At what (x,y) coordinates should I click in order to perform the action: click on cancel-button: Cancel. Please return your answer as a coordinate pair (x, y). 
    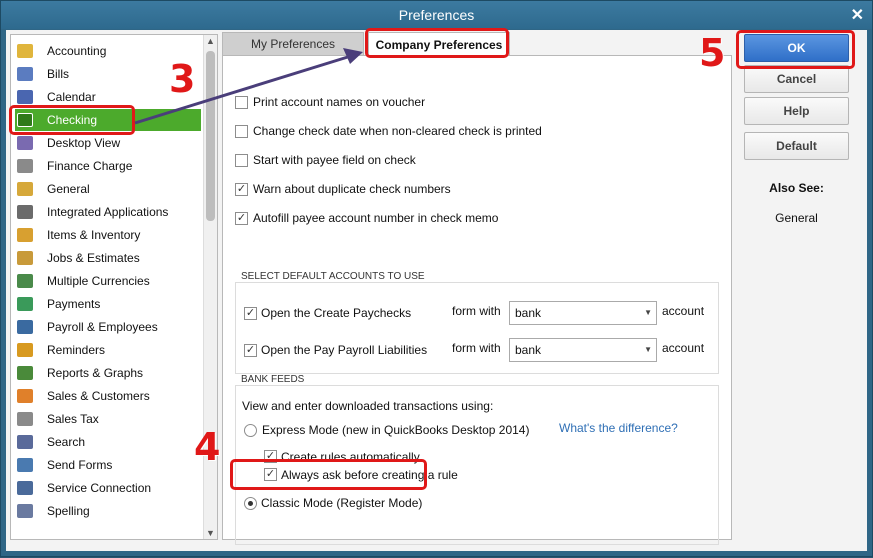
    Looking at the image, I should click on (796, 79).